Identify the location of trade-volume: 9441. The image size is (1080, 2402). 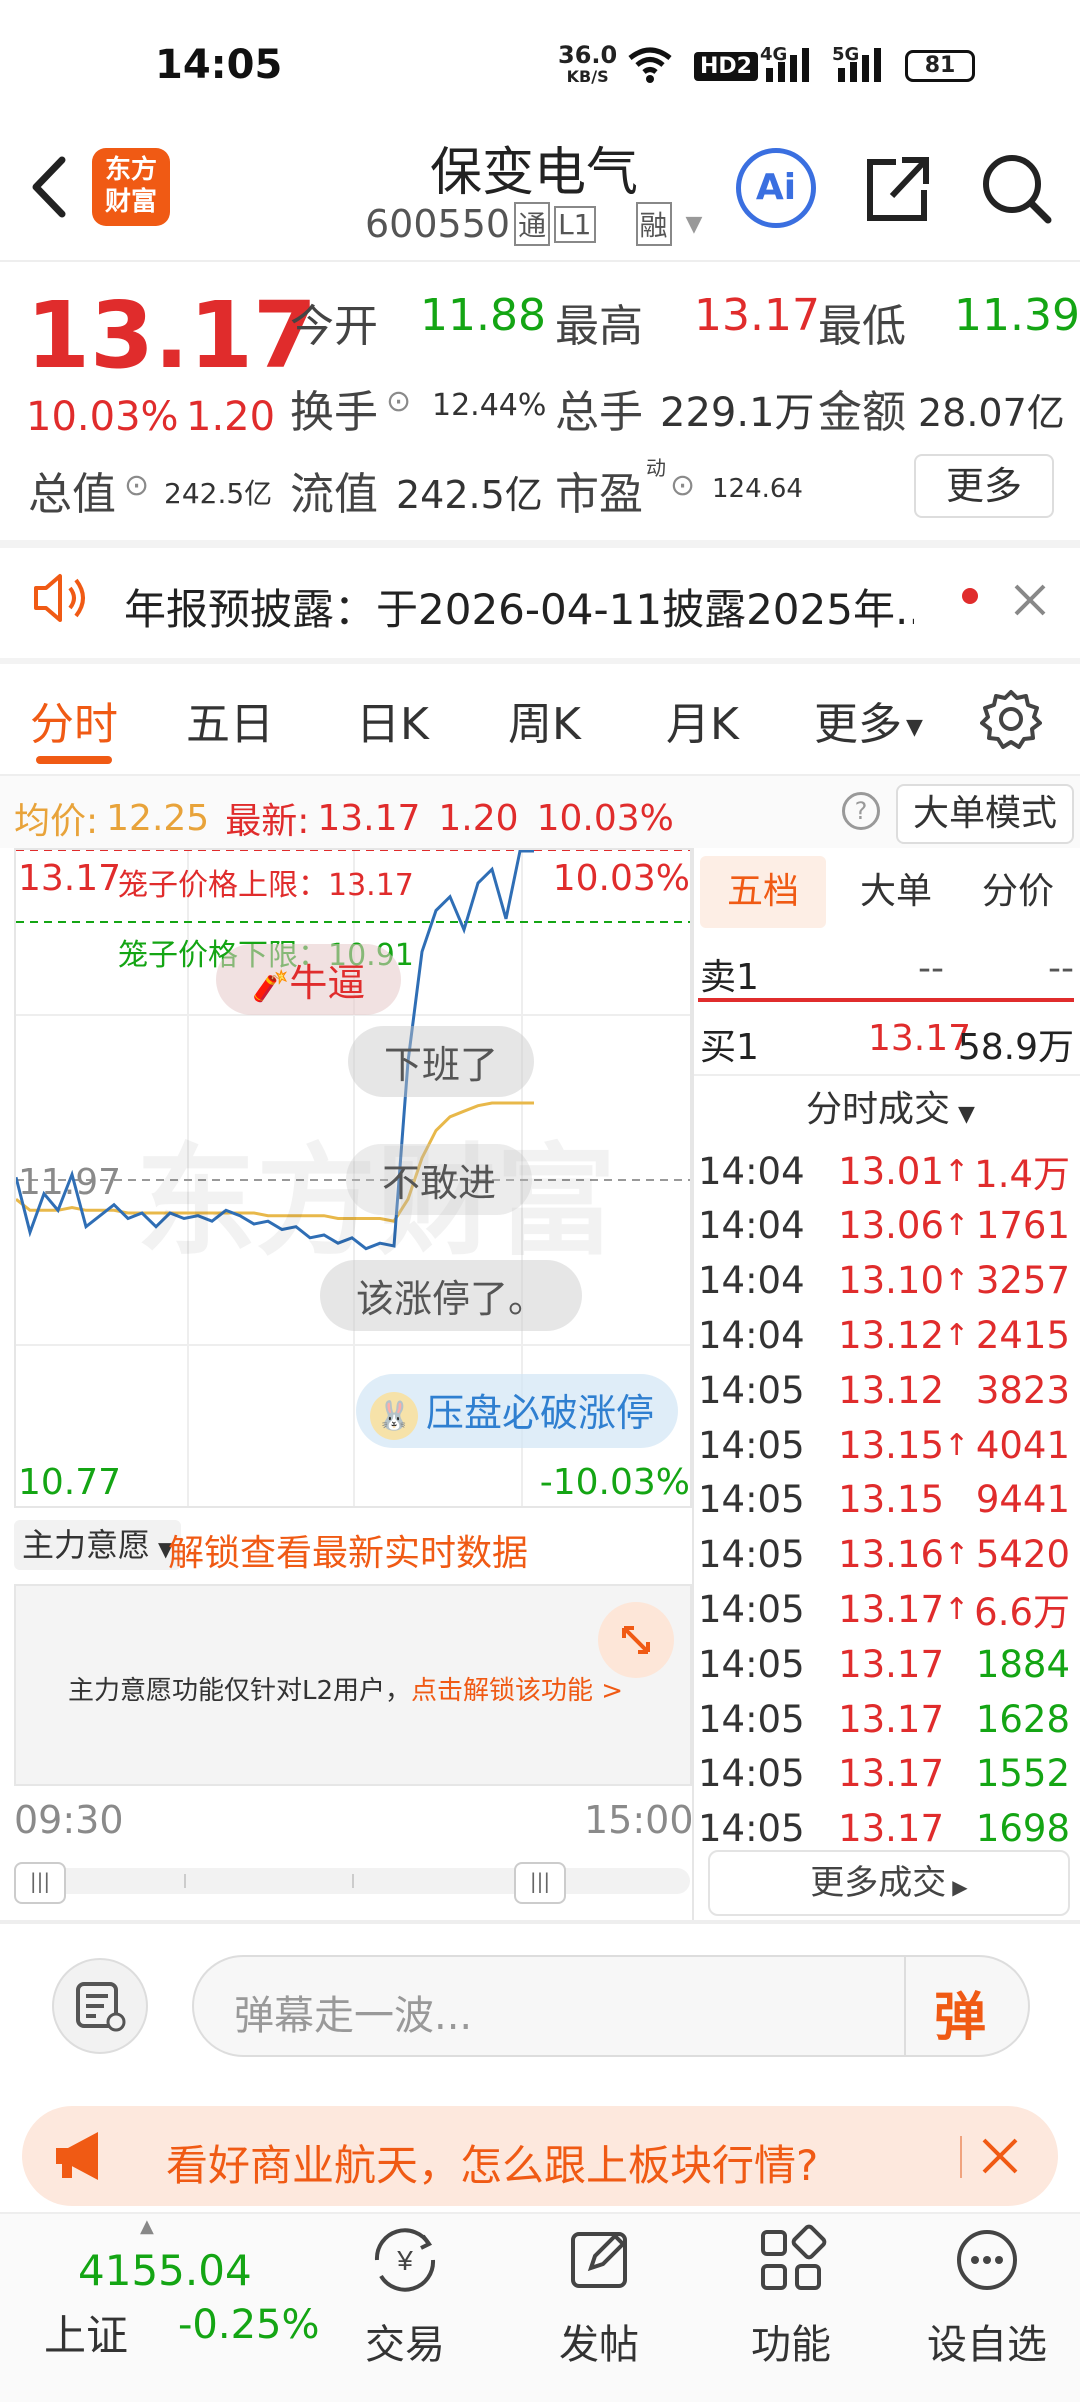
(1022, 1500).